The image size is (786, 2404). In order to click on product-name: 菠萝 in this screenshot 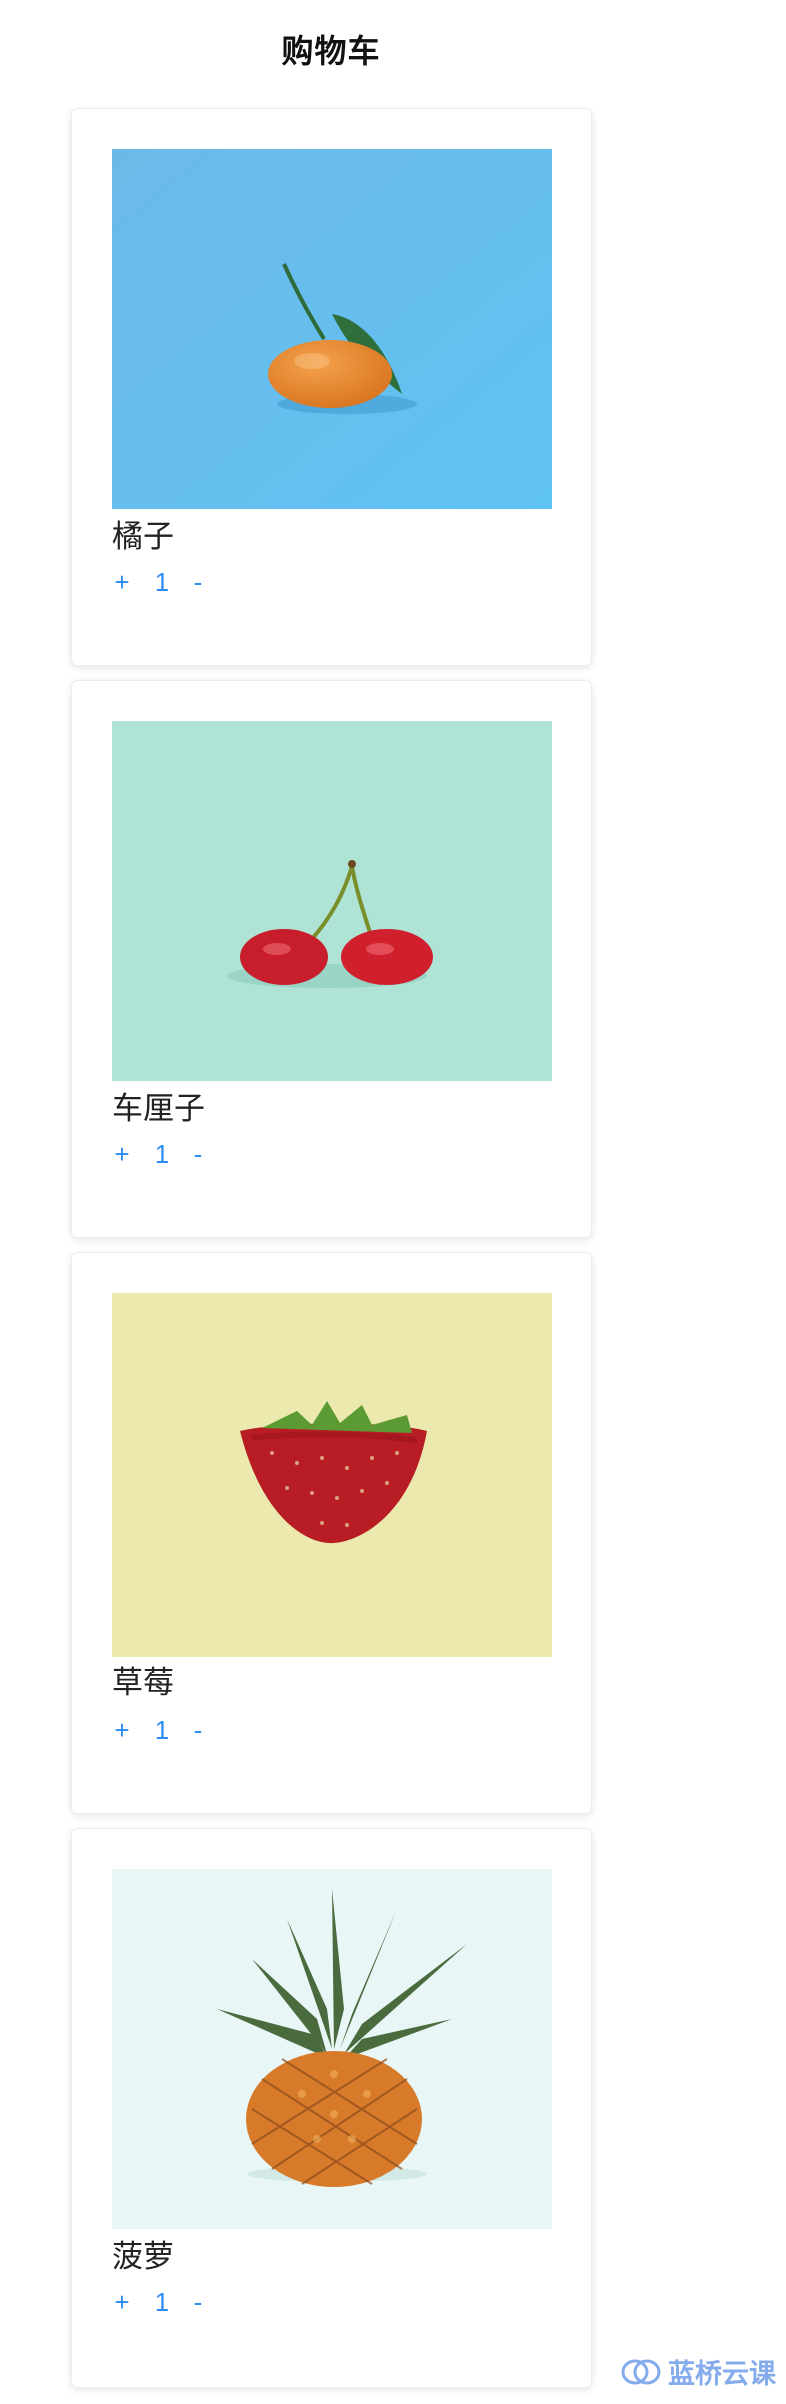, I will do `click(143, 2256)`.